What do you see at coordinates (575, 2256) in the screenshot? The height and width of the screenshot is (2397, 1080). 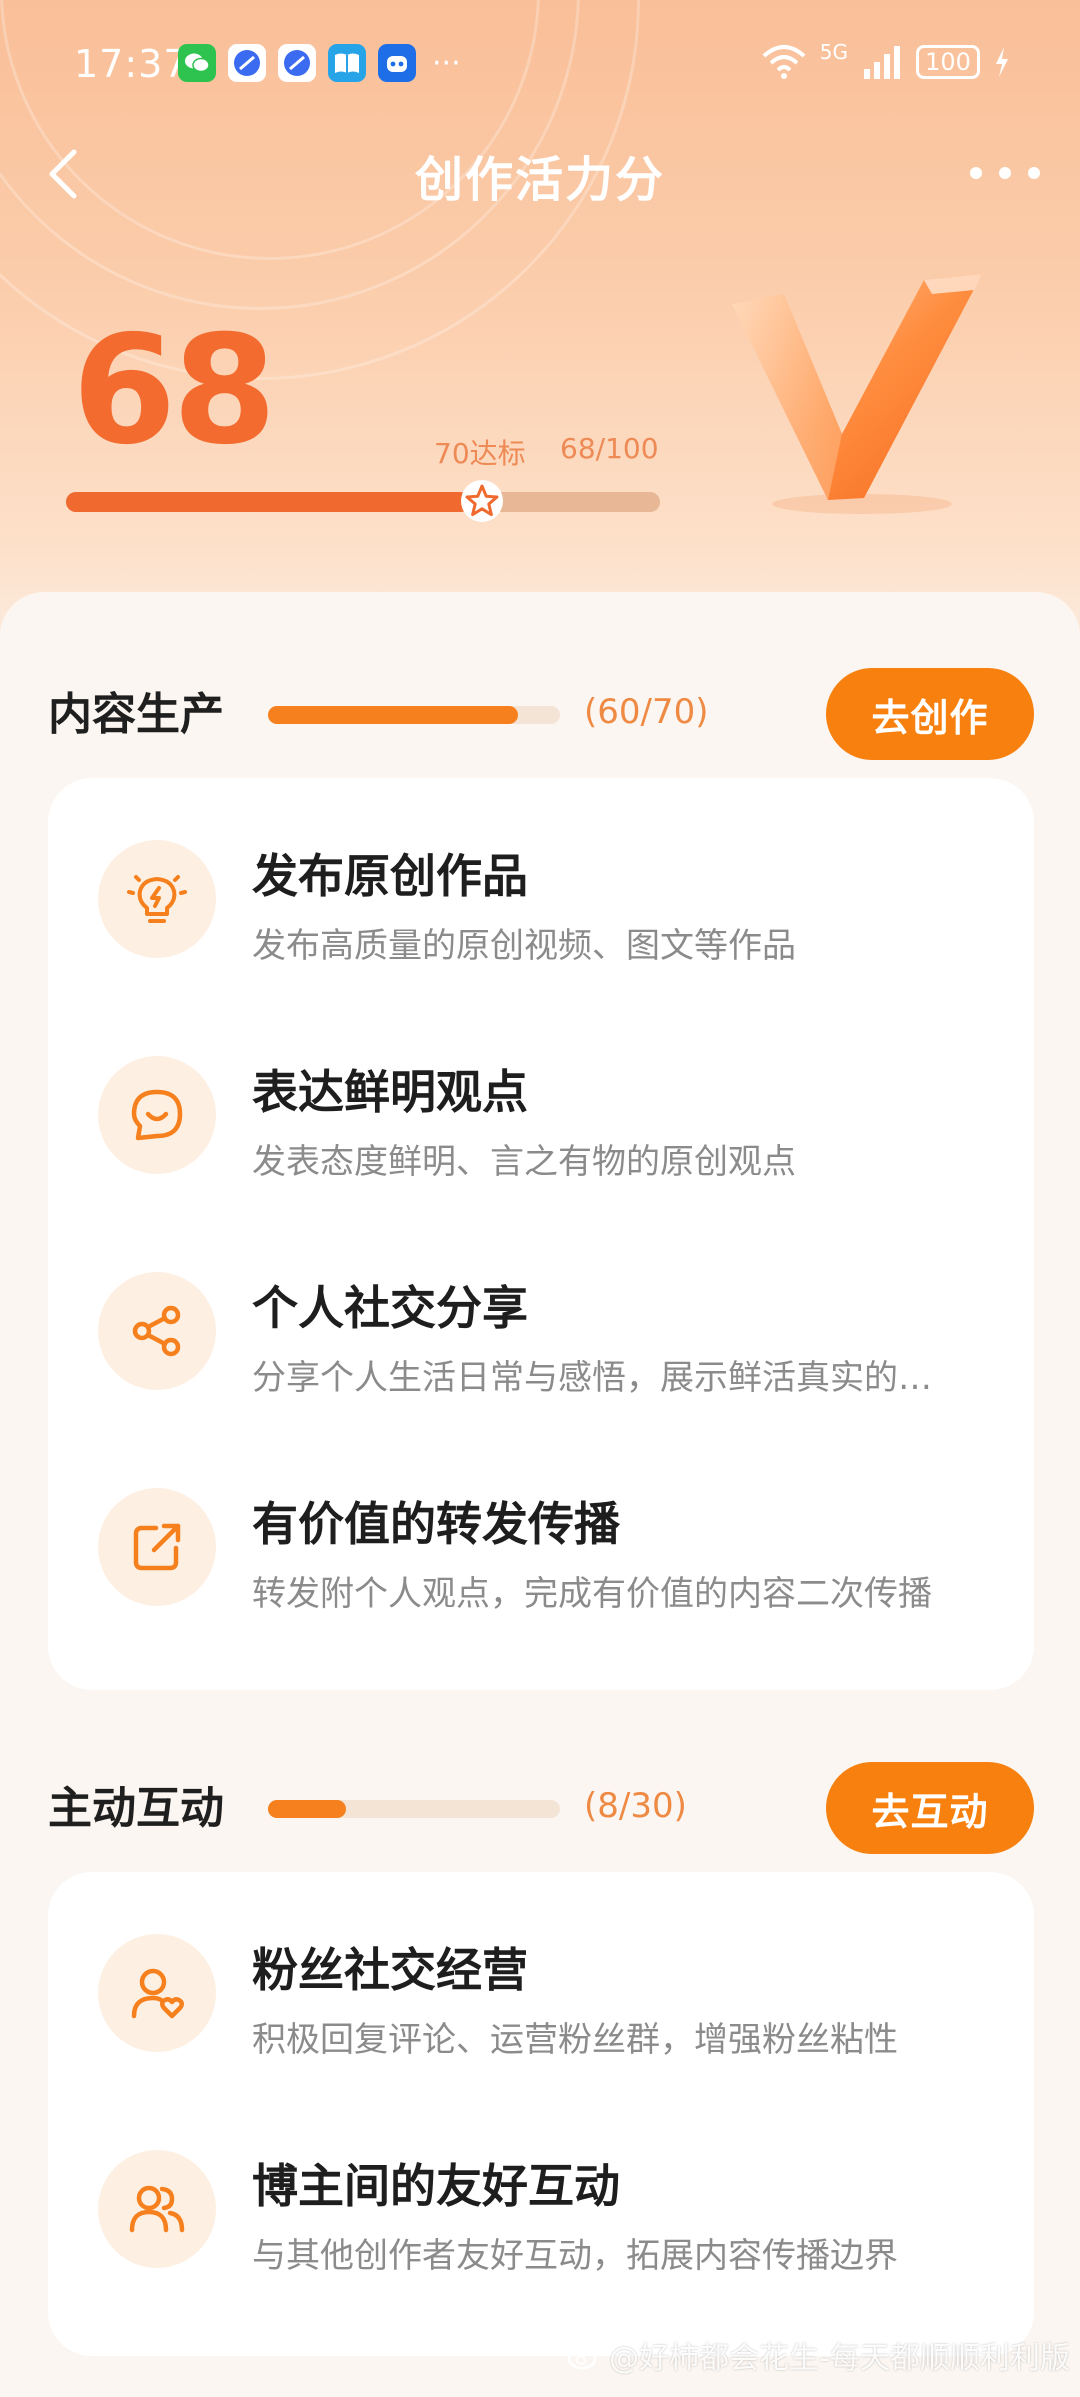 I see `item-desc: 与其他创作者友好互动，拓展内容传播边界` at bounding box center [575, 2256].